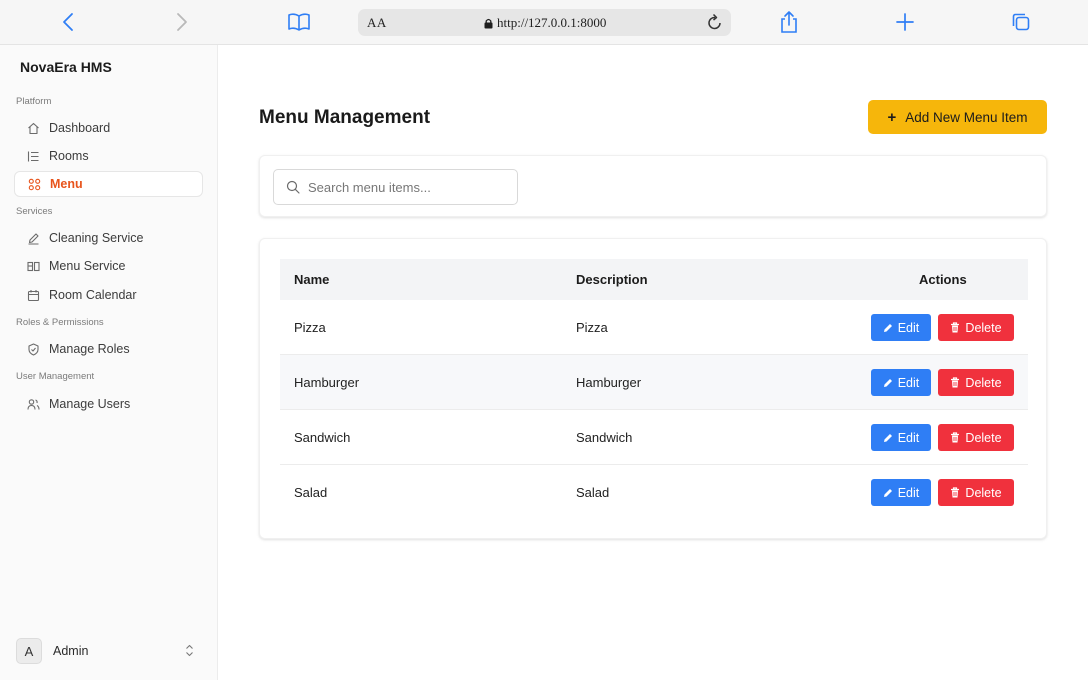 The width and height of the screenshot is (1088, 680). Describe the element at coordinates (592, 327) in the screenshot. I see `cell-description: Pizza` at that location.